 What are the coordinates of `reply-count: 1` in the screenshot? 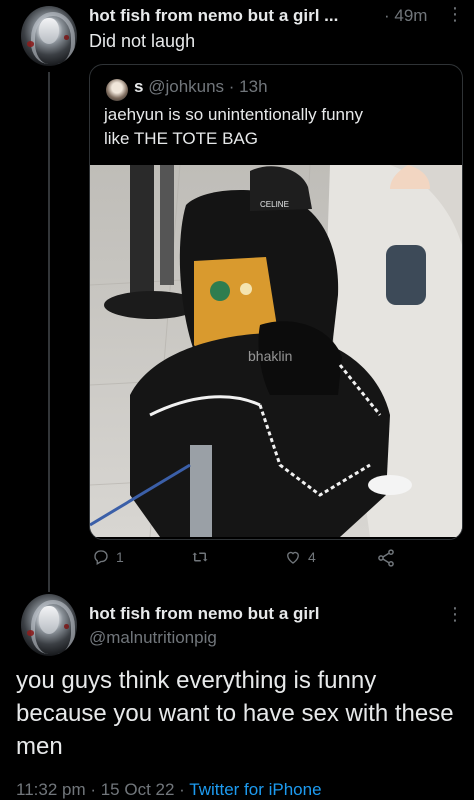 It's located at (120, 557).